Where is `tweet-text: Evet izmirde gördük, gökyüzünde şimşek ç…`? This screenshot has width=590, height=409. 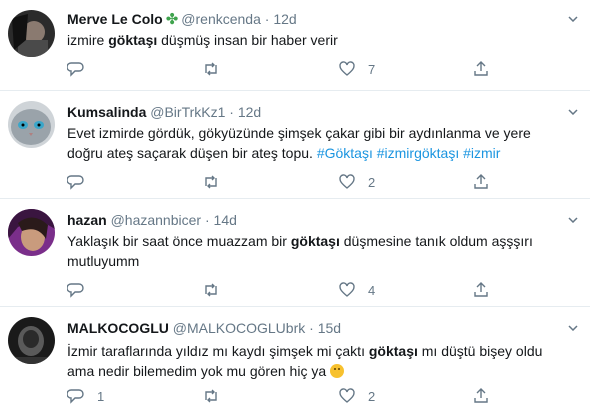
tweet-text: Evet izmirde gördük, gökyüzünde şimşek ç… is located at coordinates (299, 143).